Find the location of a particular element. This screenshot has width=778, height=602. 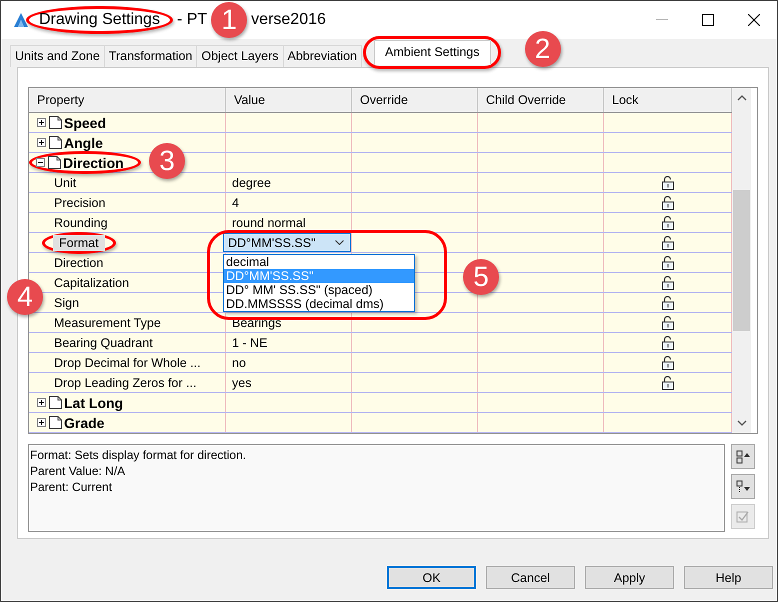

property-label: Rounding is located at coordinates (81, 222).